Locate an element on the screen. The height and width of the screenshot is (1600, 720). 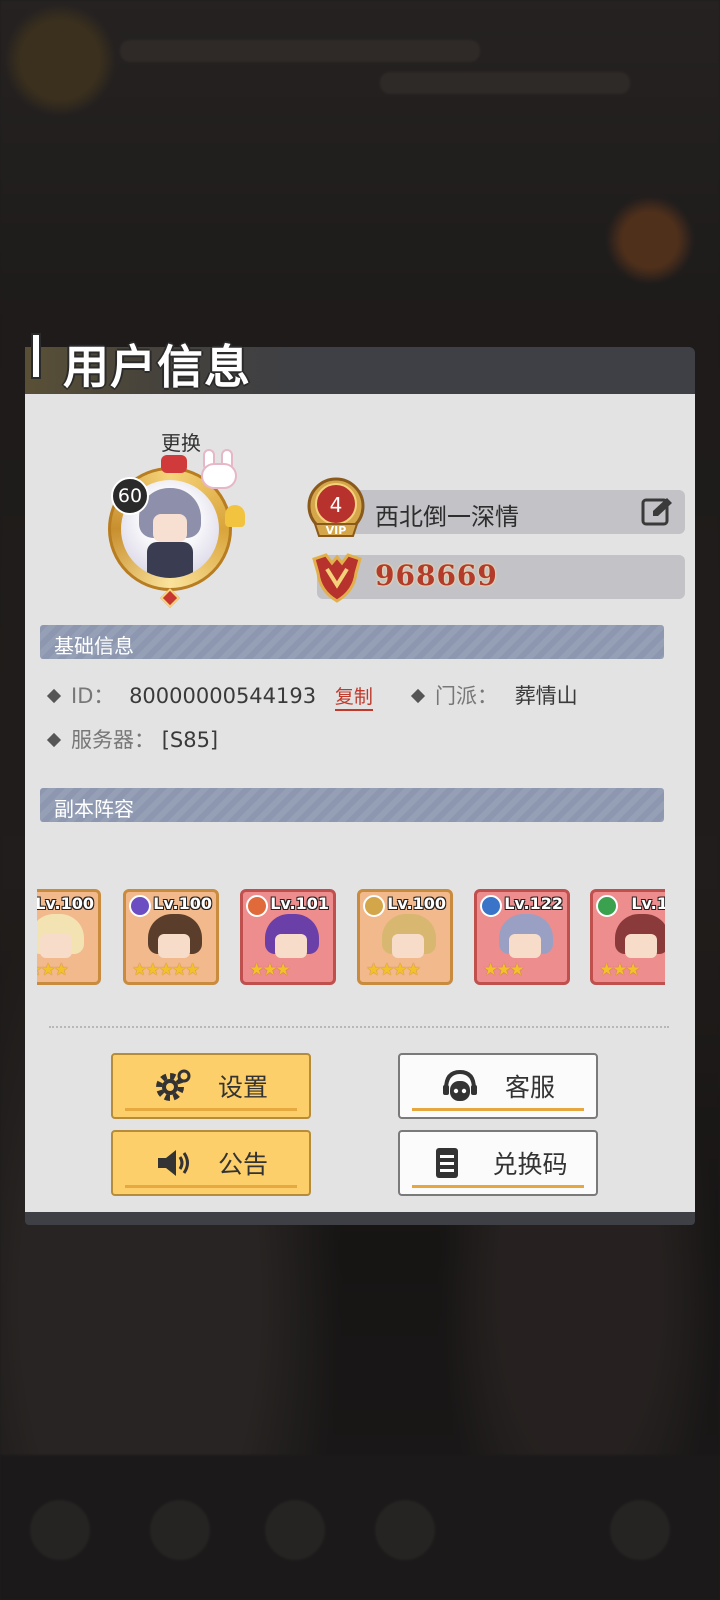
basic-info-title: 基础信息 is located at coordinates (94, 646).